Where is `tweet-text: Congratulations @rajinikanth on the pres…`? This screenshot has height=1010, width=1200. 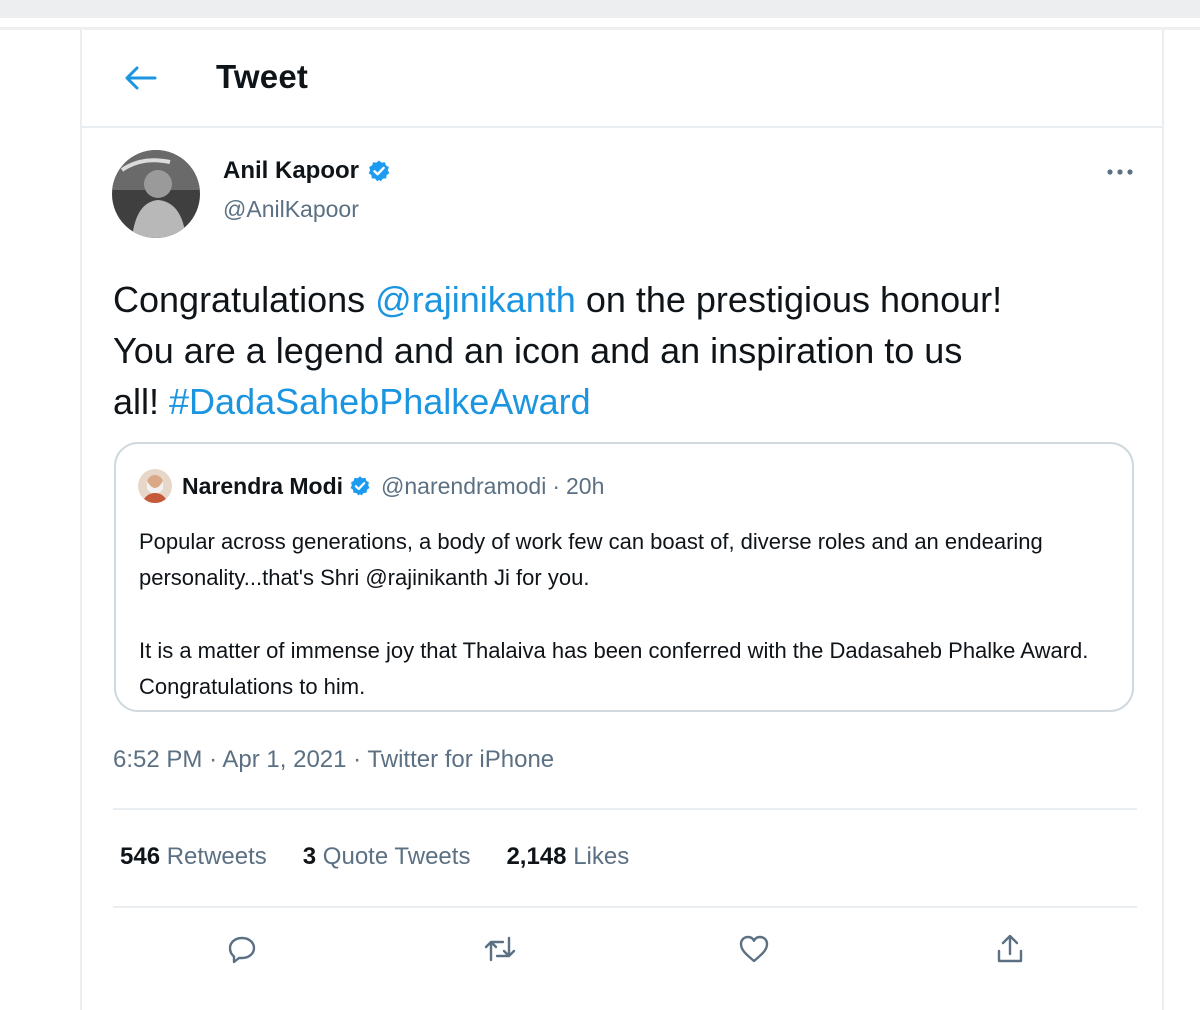
tweet-text: Congratulations @rajinikanth on the pres… is located at coordinates (563, 350).